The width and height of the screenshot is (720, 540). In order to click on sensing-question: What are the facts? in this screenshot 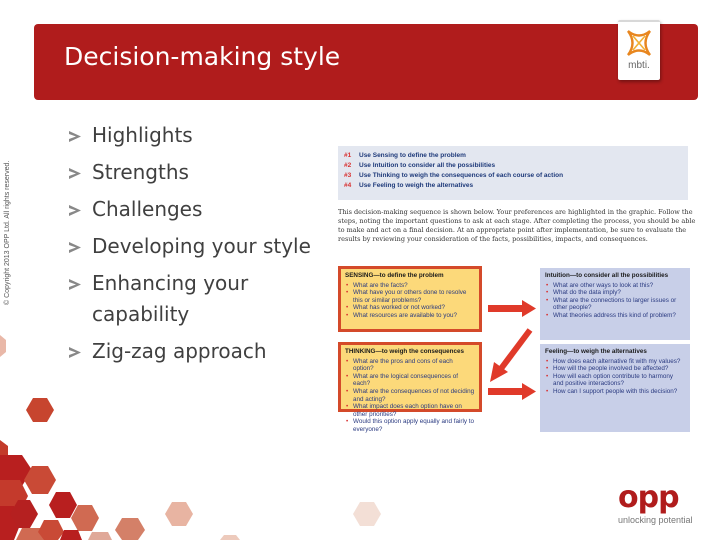, I will do `click(410, 286)`.